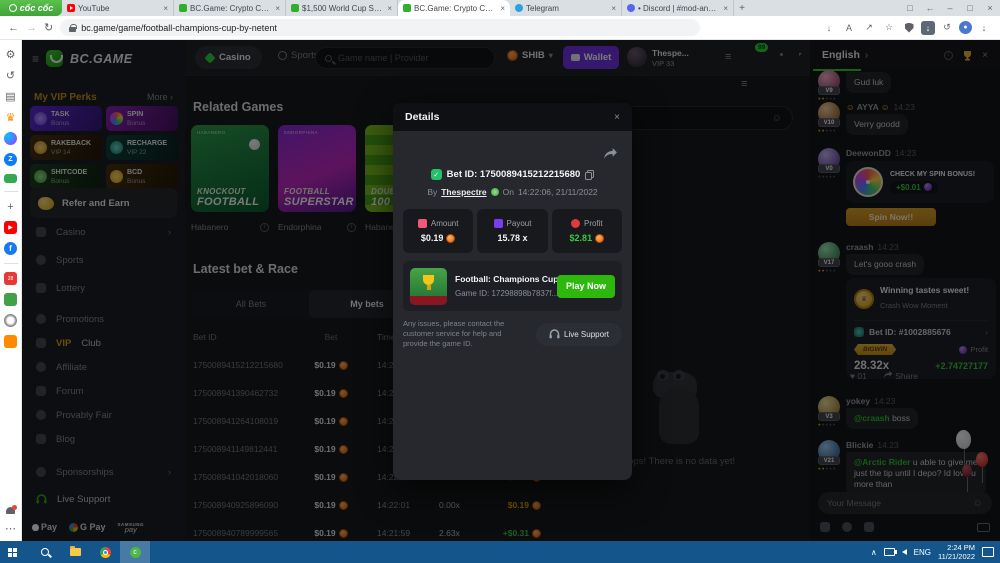 Image resolution: width=1000 pixels, height=563 pixels. What do you see at coordinates (15, 552) in the screenshot?
I see `start-button` at bounding box center [15, 552].